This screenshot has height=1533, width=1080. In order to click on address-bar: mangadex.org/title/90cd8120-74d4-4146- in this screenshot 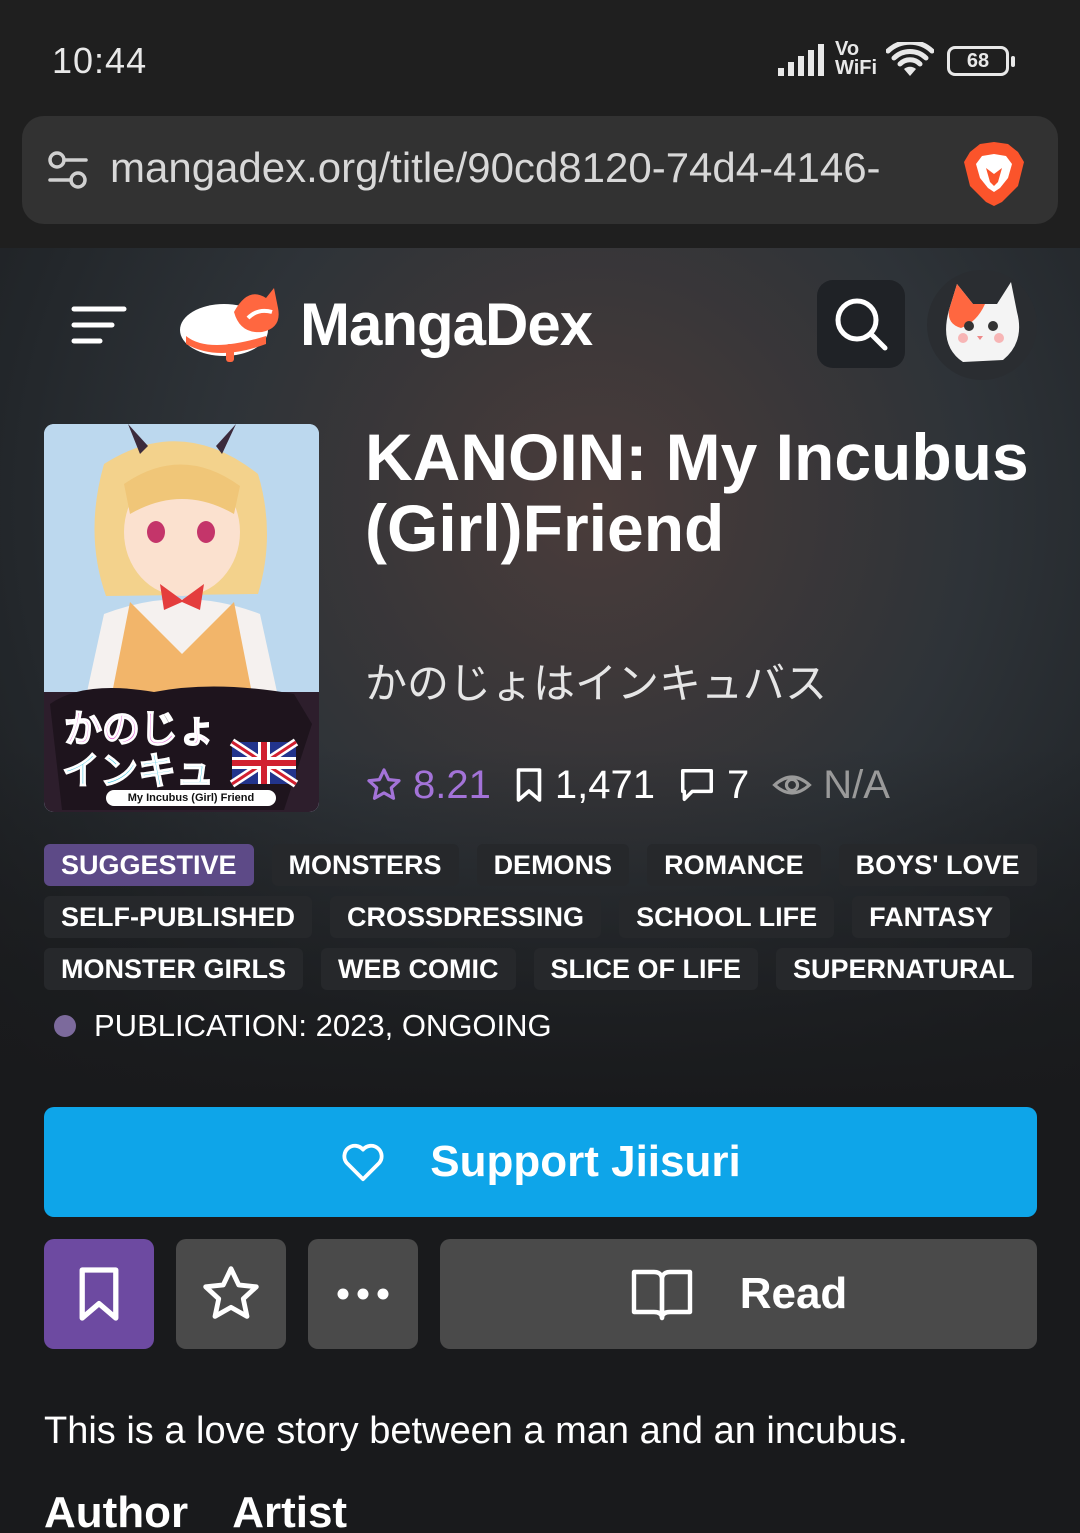, I will do `click(540, 170)`.